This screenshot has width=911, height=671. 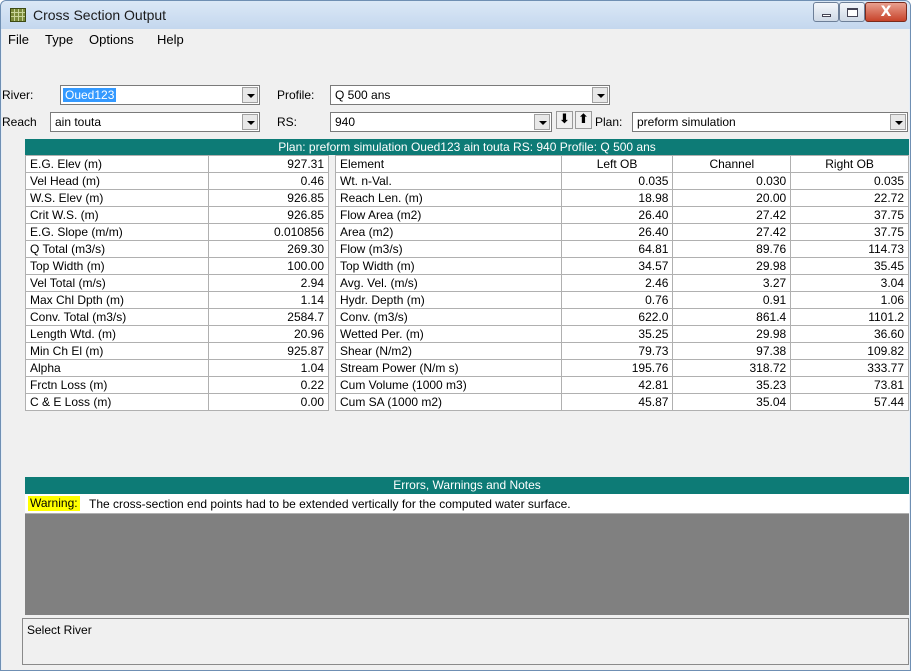 What do you see at coordinates (117, 181) in the screenshot?
I see `row-label: Vel Head (m)` at bounding box center [117, 181].